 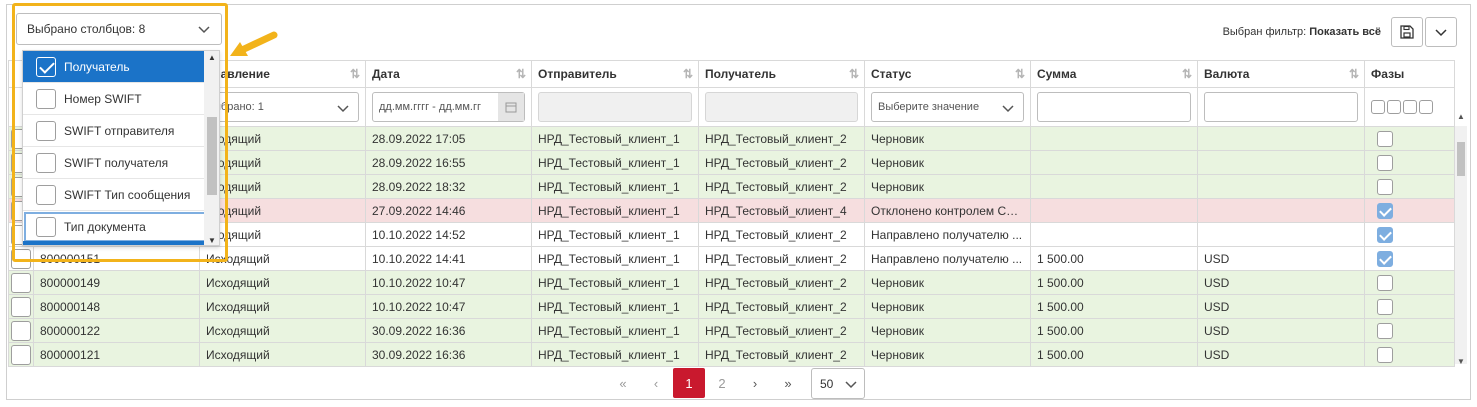 What do you see at coordinates (116, 306) in the screenshot?
I see `cell-id: 800000148` at bounding box center [116, 306].